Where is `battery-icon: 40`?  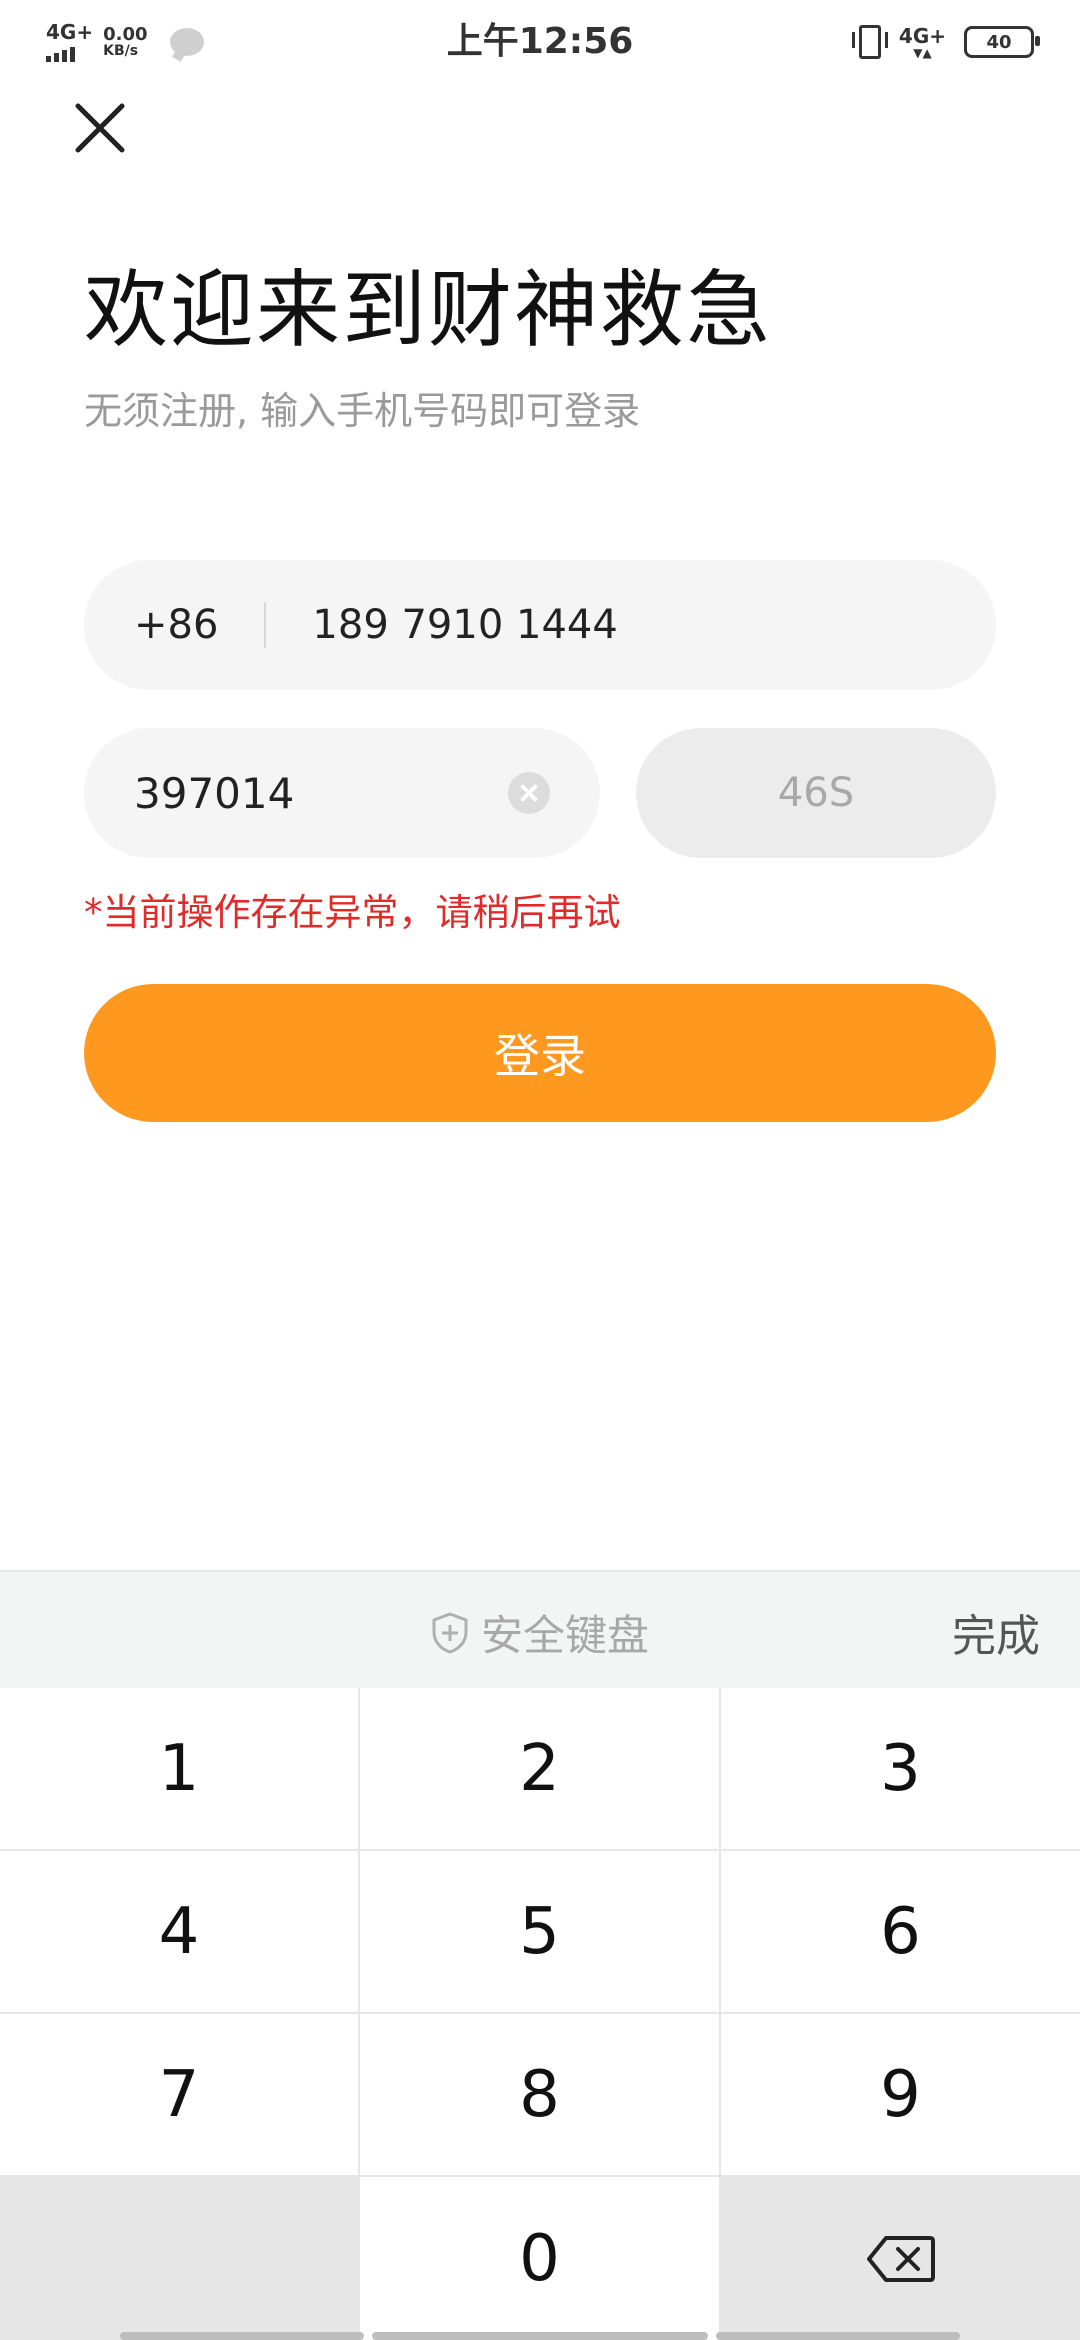
battery-icon: 40 is located at coordinates (1002, 42).